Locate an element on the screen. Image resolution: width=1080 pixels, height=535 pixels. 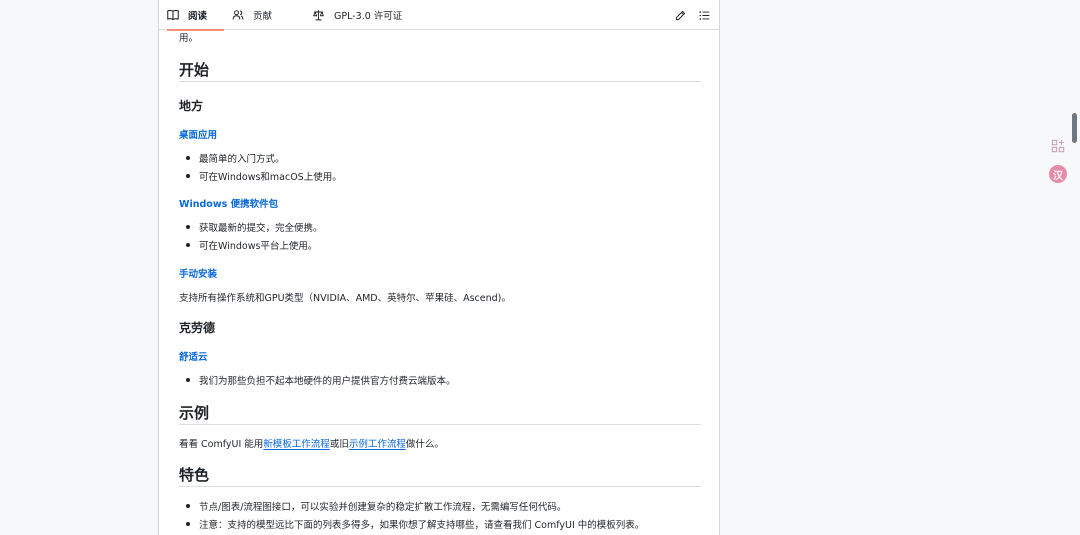
heading-windows-portable: Windows 便携软件包 is located at coordinates (228, 203).